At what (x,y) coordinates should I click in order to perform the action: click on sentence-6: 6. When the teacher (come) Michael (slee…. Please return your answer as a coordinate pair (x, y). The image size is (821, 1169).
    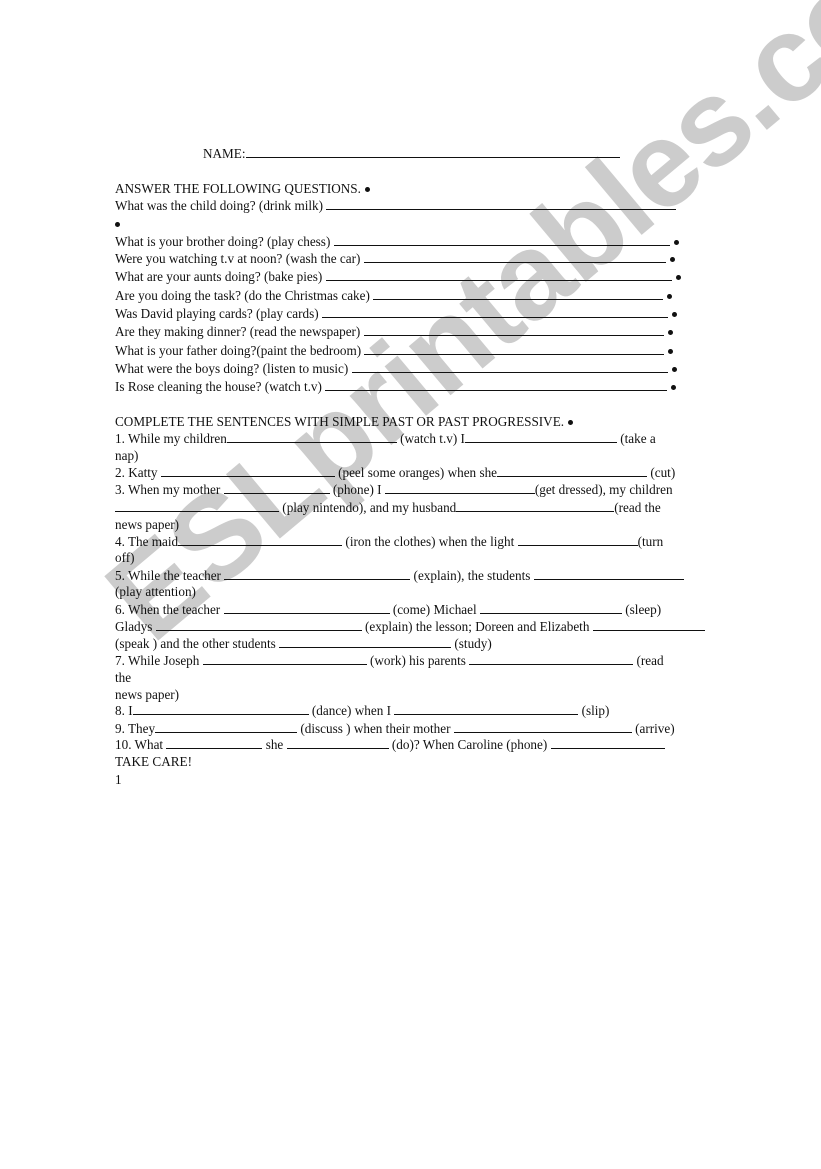
    Looking at the image, I should click on (388, 609).